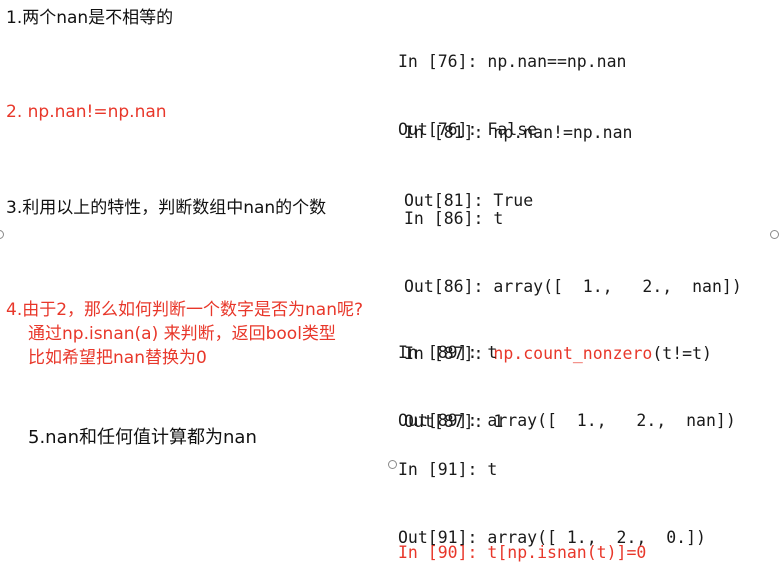 The image size is (779, 587). Describe the element at coordinates (443, 352) in the screenshot. I see `in-prompt: In [89]:` at that location.